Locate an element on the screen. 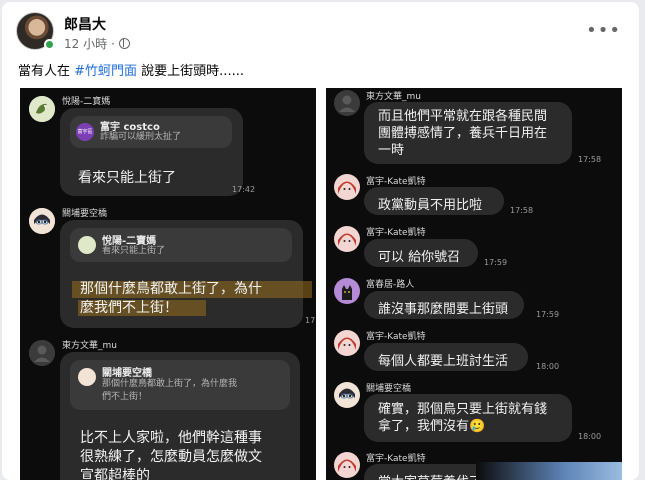  message-text-line-1: 比不上人家啦，他們幹這種事 is located at coordinates (171, 438).